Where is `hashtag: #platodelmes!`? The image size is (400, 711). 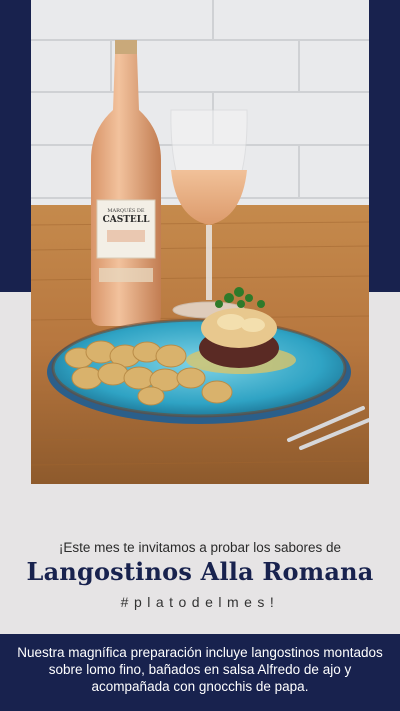
hashtag: #platodelmes! is located at coordinates (200, 602).